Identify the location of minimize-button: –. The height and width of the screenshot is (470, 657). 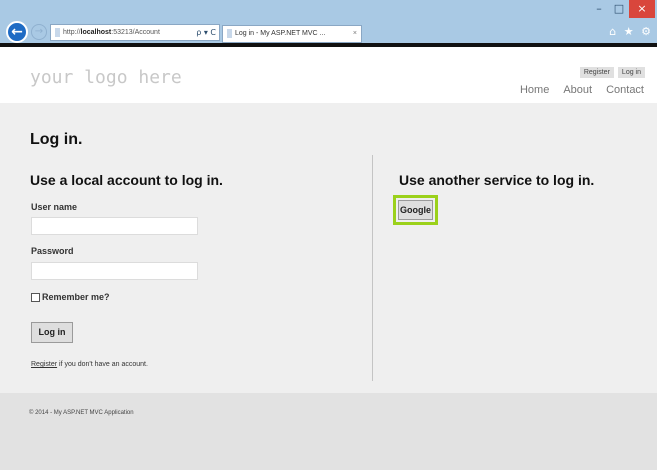
(599, 9).